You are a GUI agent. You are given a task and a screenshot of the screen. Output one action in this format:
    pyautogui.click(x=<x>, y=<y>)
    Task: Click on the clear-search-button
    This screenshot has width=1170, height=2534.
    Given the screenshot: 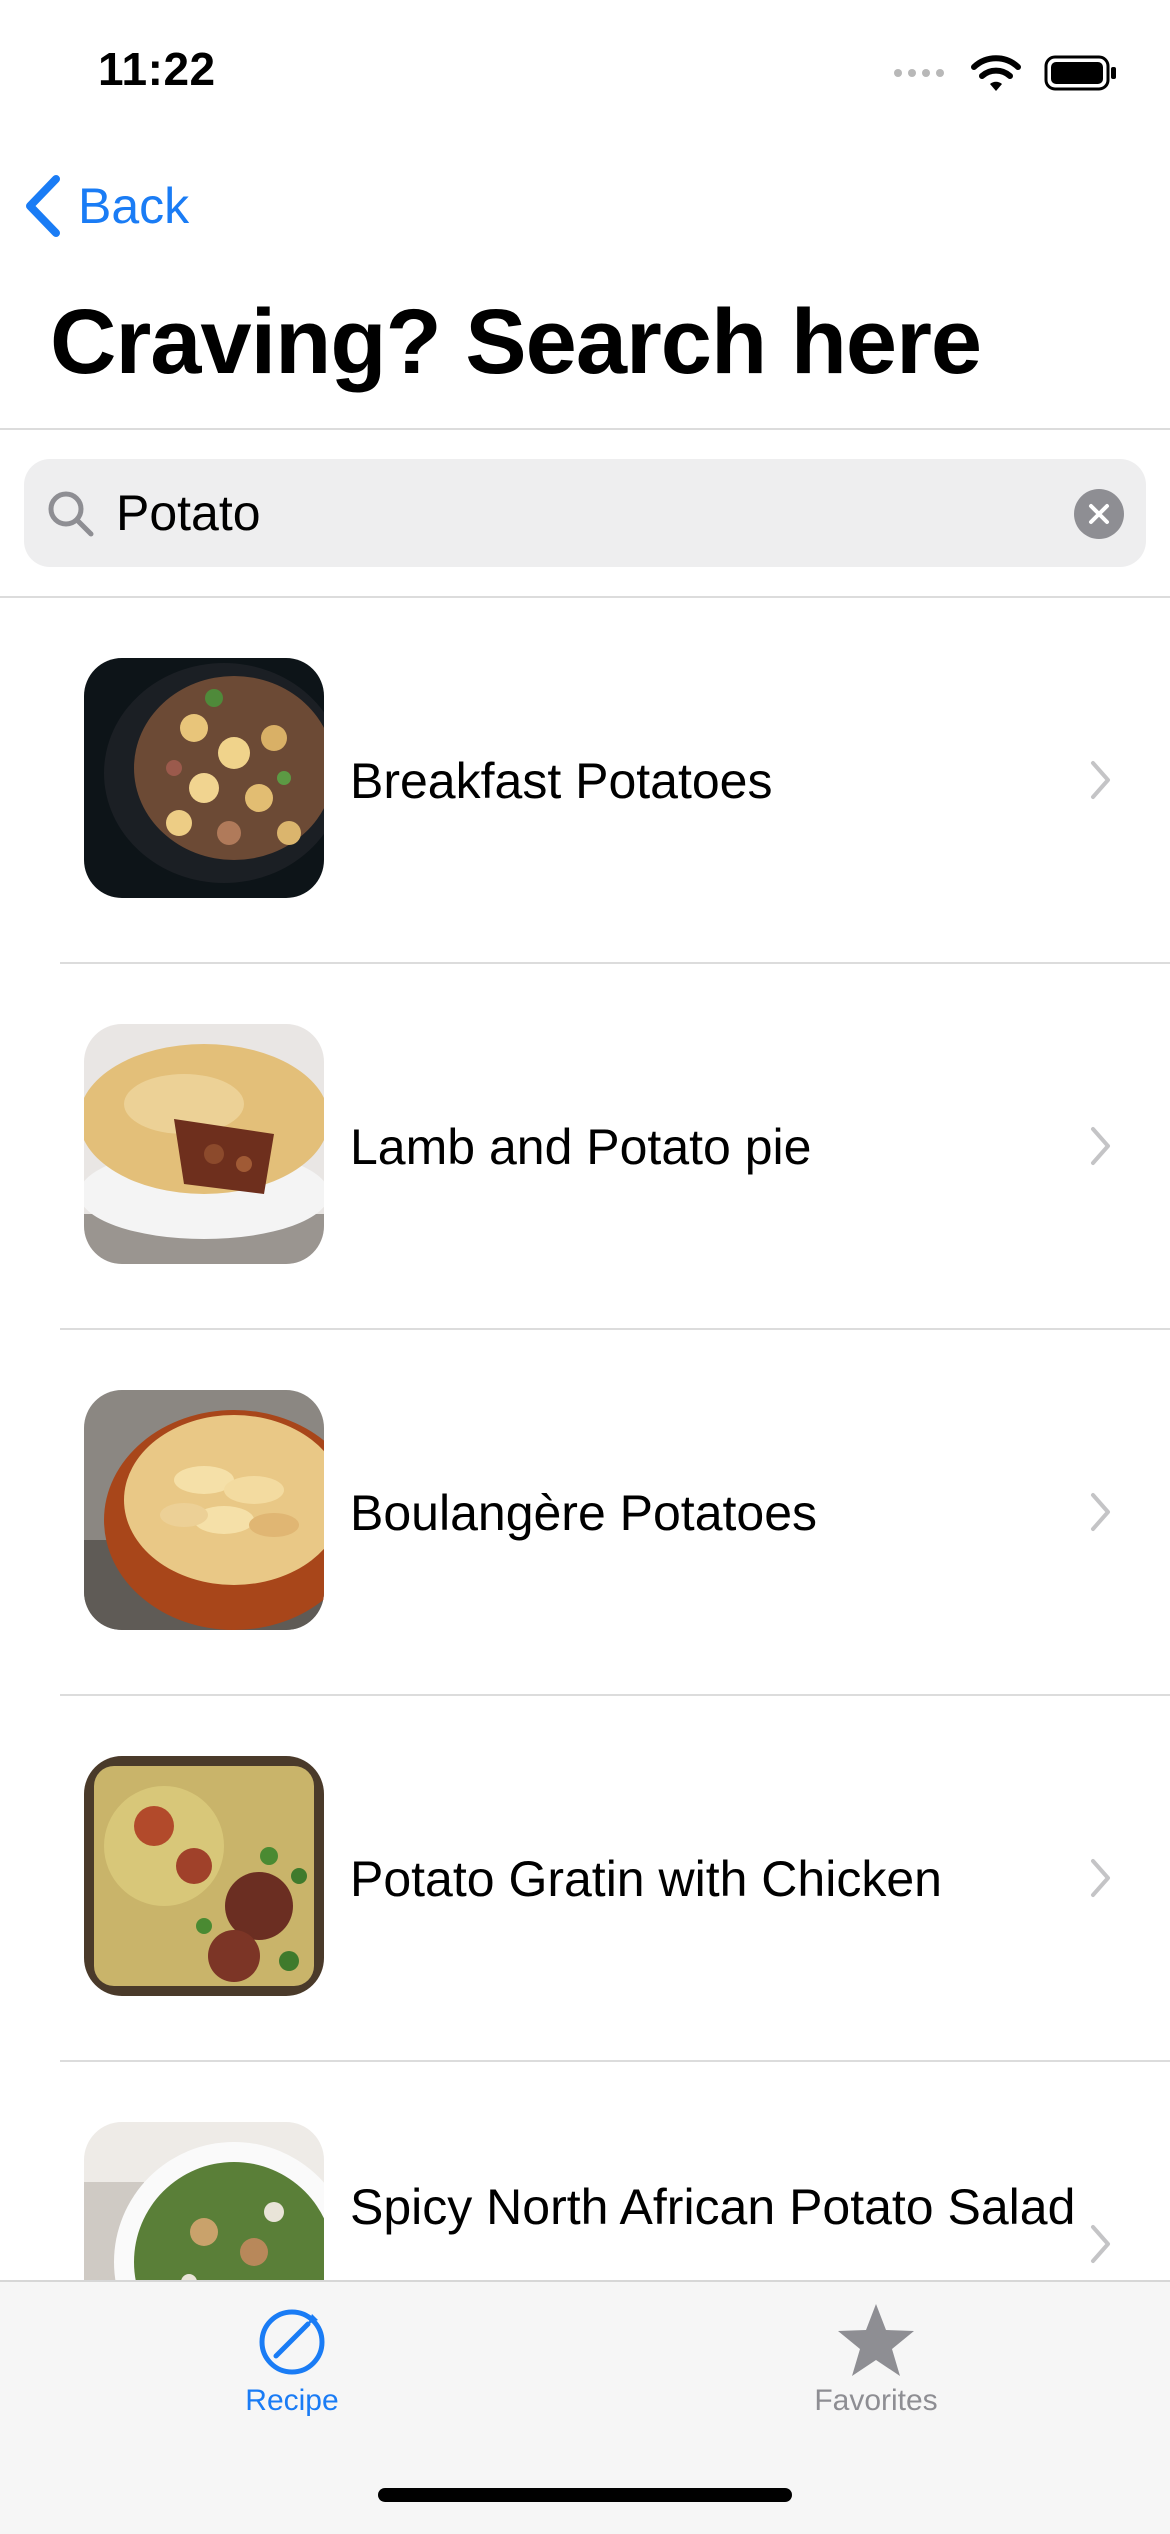 What is the action you would take?
    pyautogui.click(x=1099, y=514)
    